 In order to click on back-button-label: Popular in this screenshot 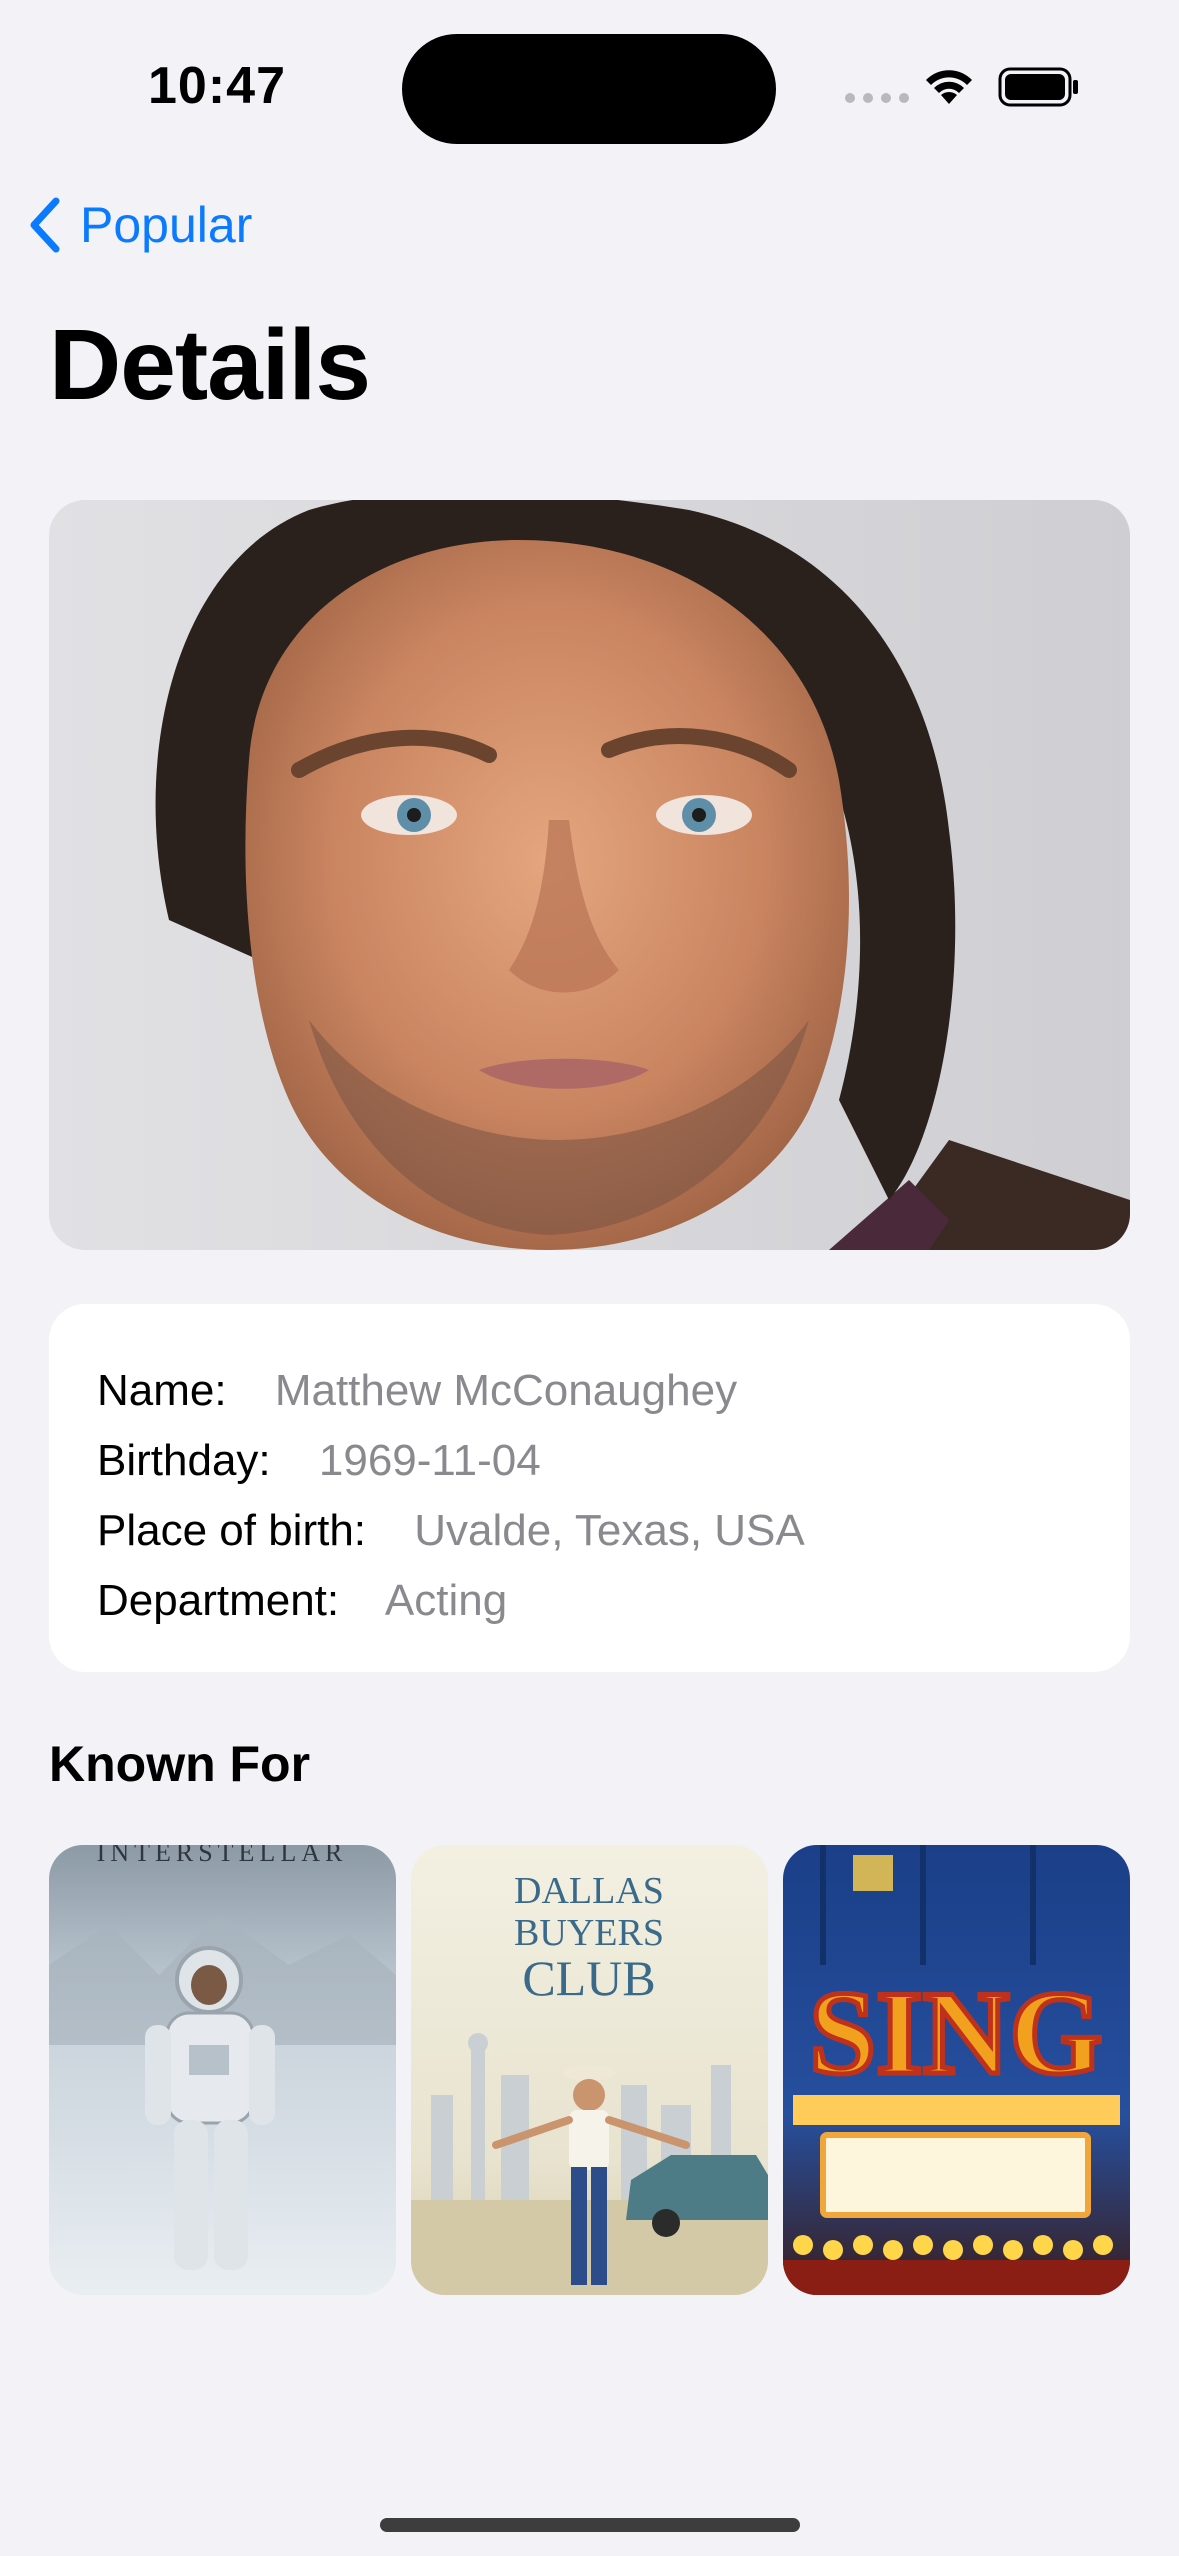, I will do `click(166, 225)`.